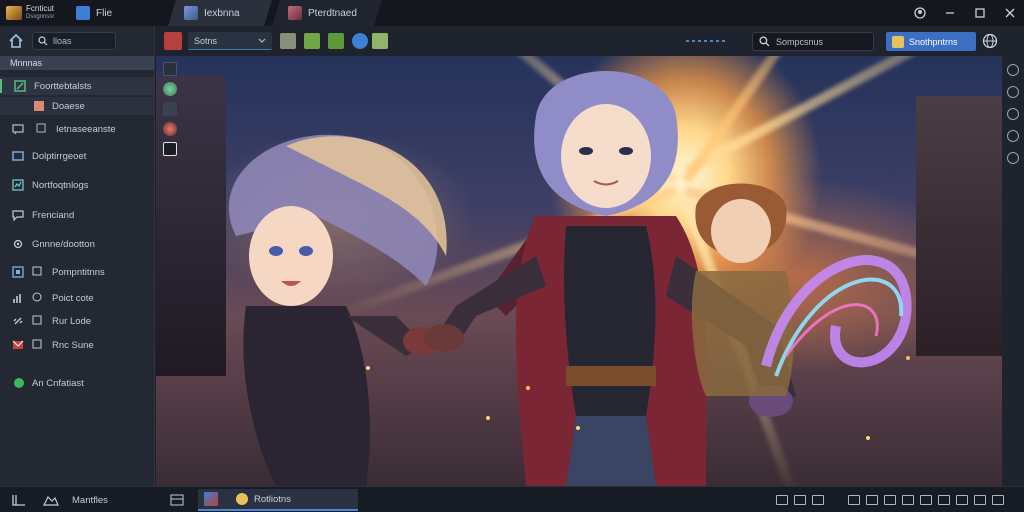 Image resolution: width=1024 pixels, height=512 pixels. I want to click on chat-icon, so click(18, 129).